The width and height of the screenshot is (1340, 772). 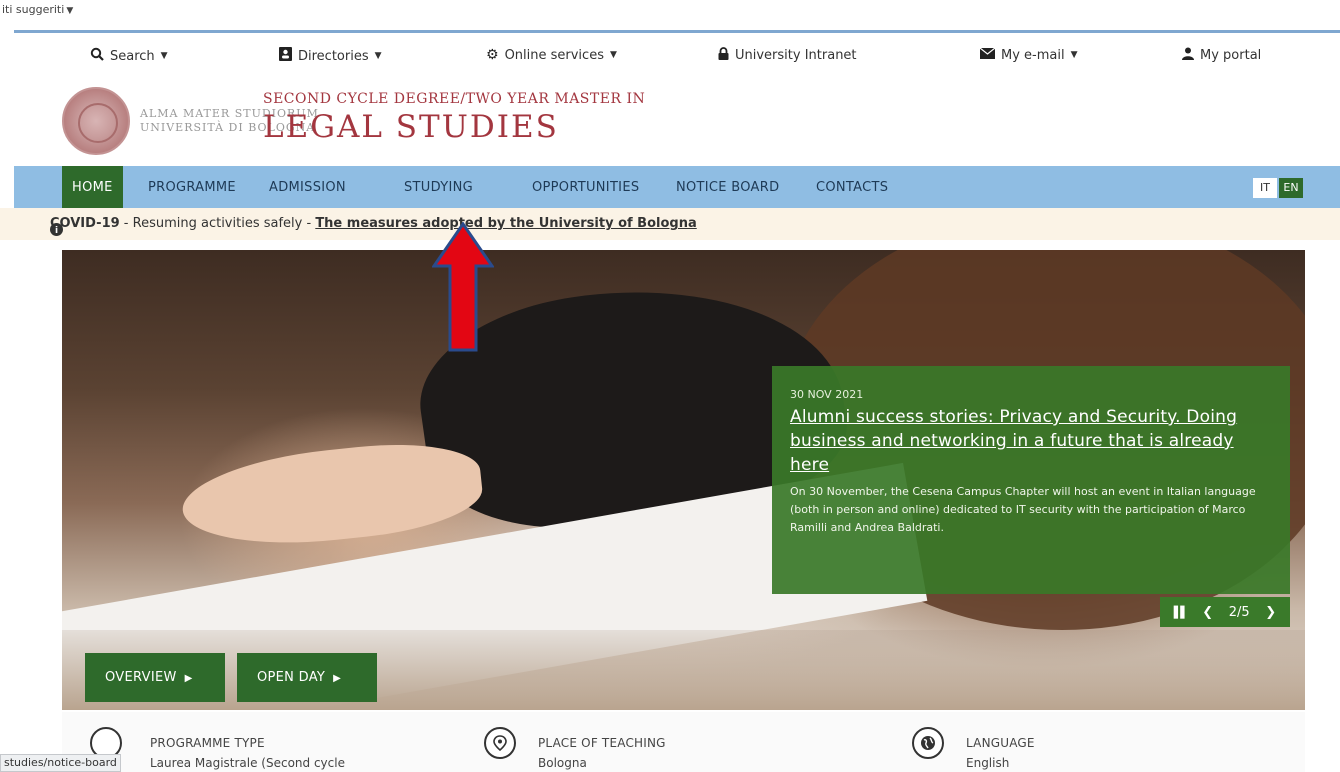 What do you see at coordinates (670, 12) in the screenshot?
I see `bookmarks-bar: iti suggeriti ▼` at bounding box center [670, 12].